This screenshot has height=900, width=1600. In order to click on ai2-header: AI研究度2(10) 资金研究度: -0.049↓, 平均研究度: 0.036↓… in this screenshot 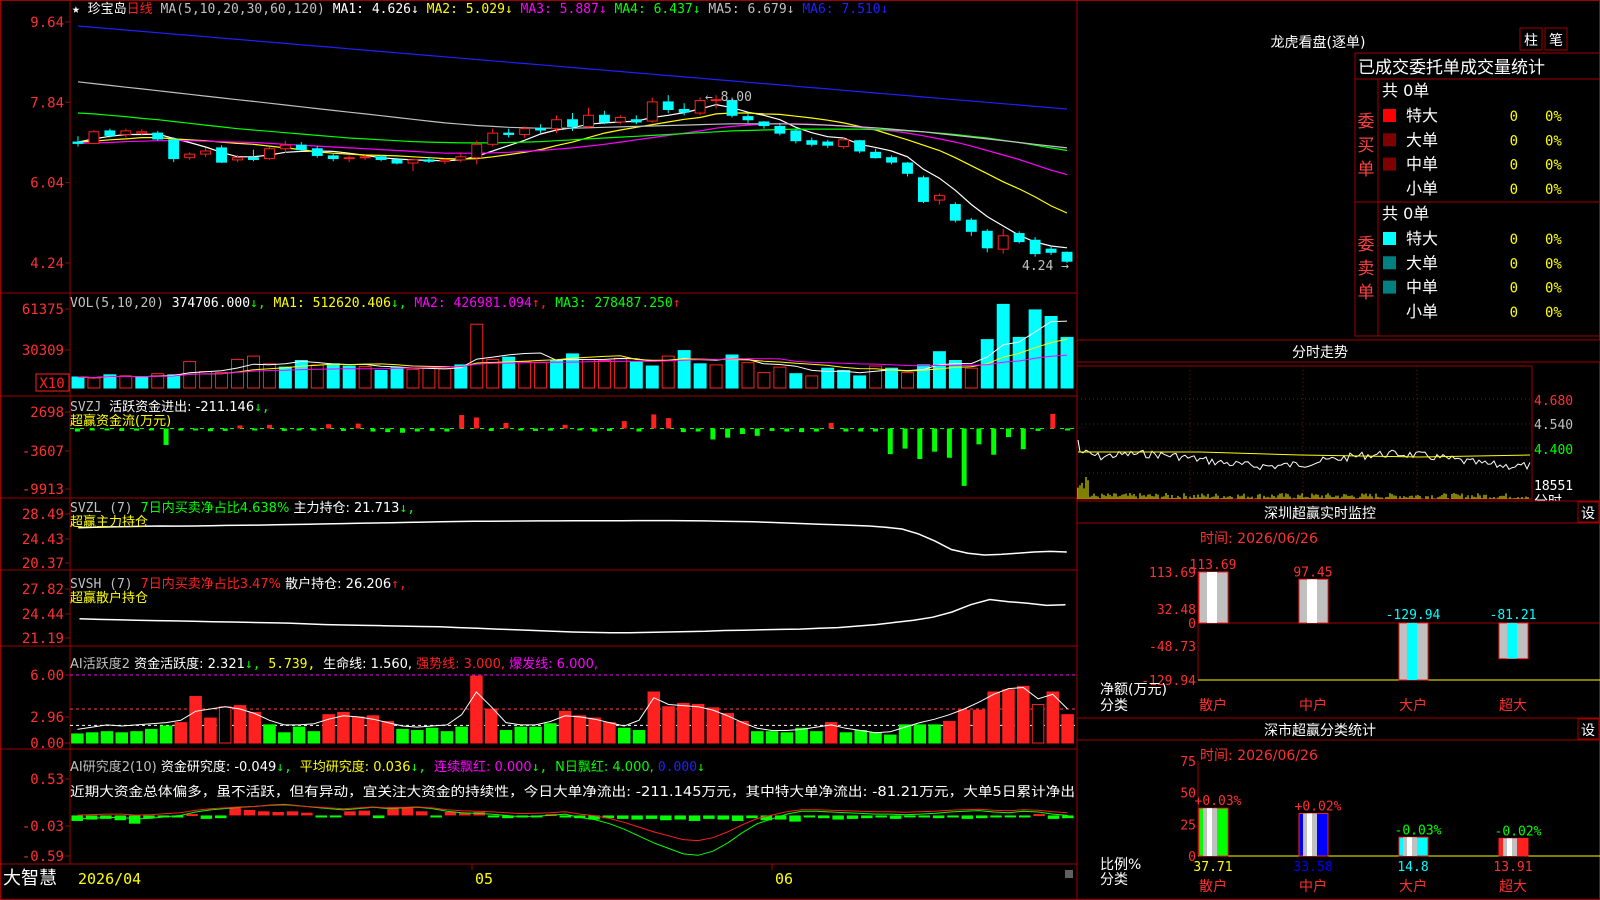, I will do `click(387, 767)`.